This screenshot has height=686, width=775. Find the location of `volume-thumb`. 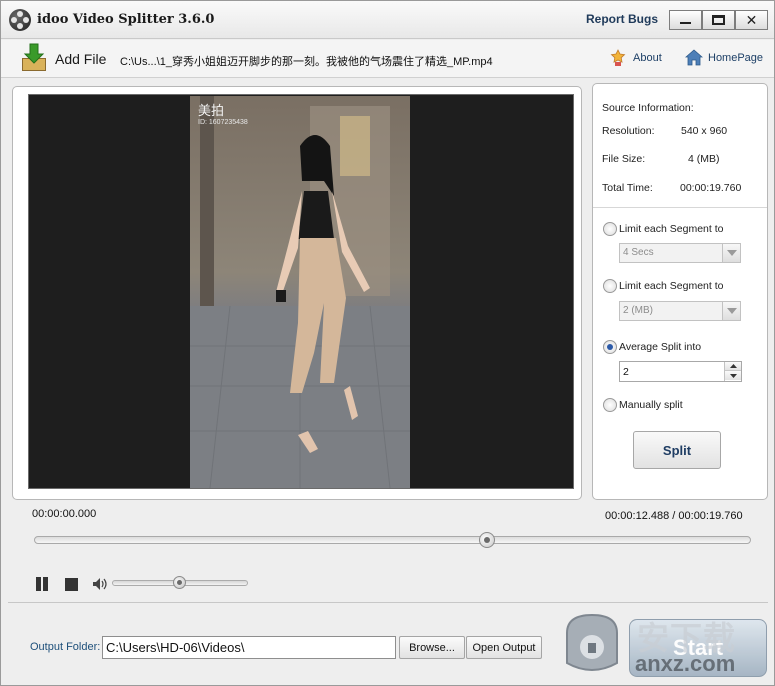

volume-thumb is located at coordinates (179, 582).